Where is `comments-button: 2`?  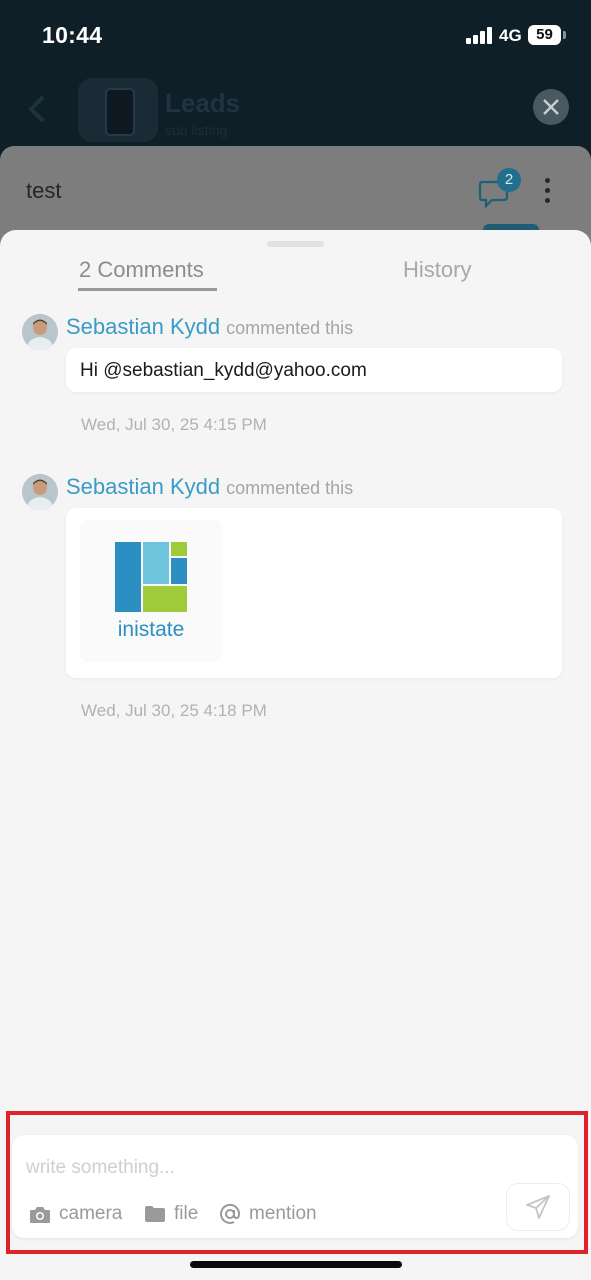
comments-button: 2 is located at coordinates (500, 190).